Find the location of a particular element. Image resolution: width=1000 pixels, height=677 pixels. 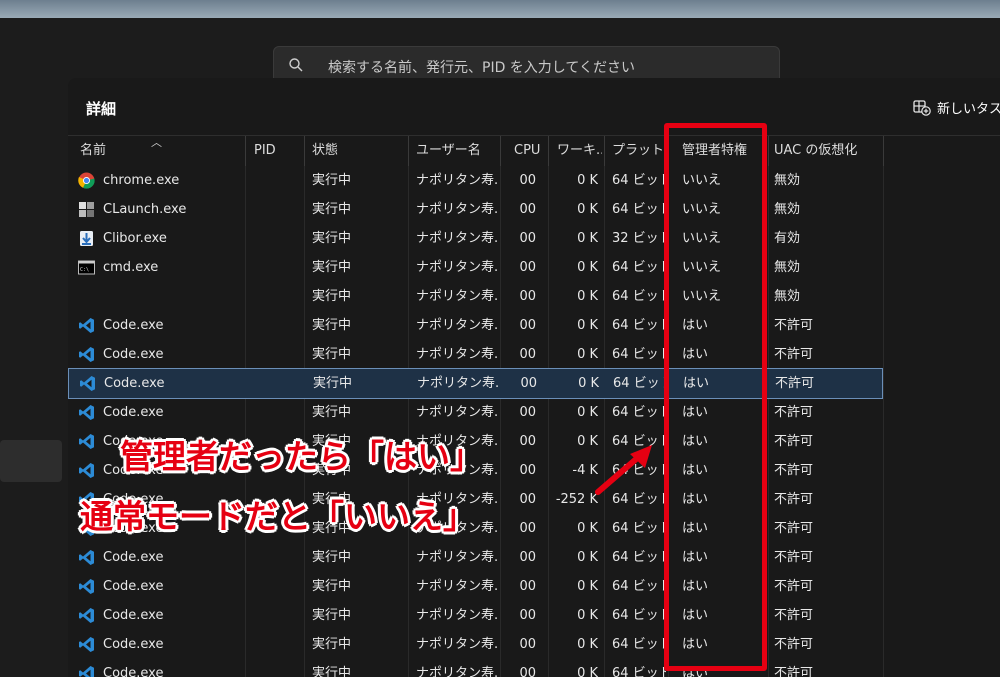

column-header-username: ユーザー名 is located at coordinates (458, 151).